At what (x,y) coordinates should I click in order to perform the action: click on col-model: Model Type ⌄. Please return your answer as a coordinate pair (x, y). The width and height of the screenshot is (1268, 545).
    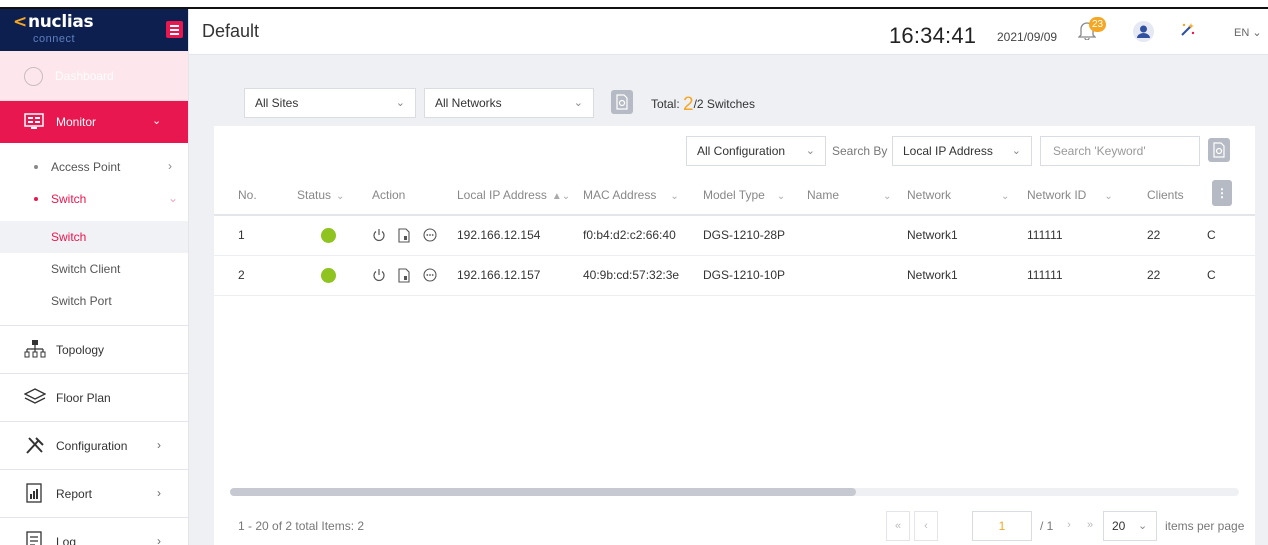
    Looking at the image, I should click on (755, 195).